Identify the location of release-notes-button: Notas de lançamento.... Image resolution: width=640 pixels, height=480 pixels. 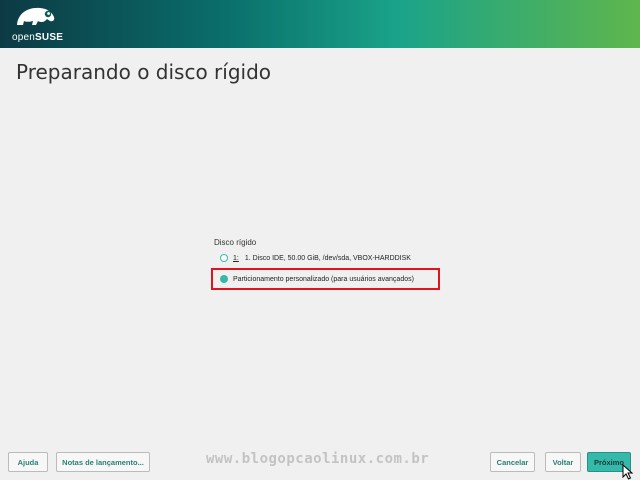
(103, 462).